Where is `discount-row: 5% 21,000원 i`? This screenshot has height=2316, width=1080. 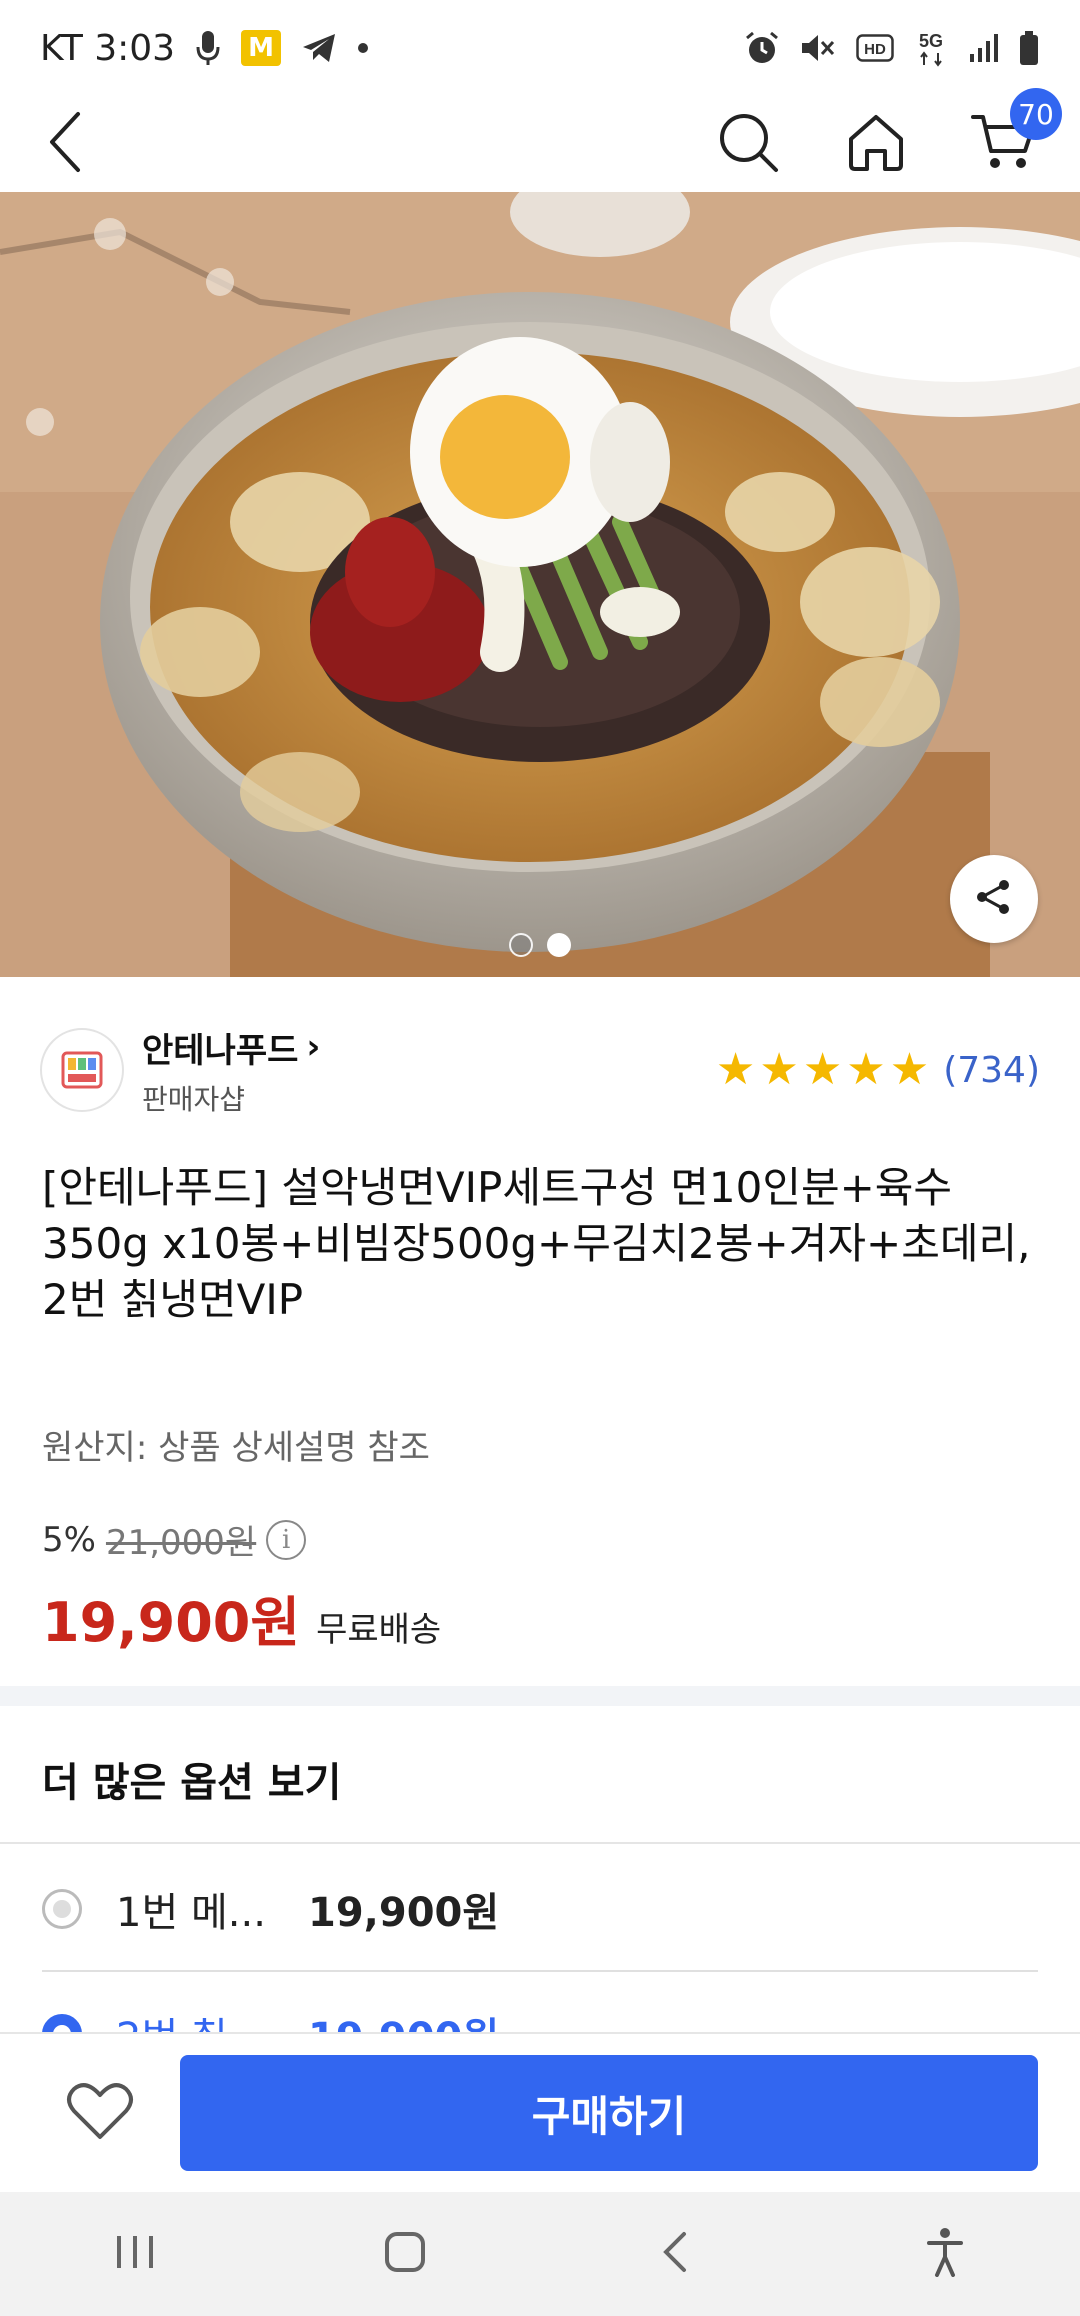 discount-row: 5% 21,000원 i is located at coordinates (241, 1539).